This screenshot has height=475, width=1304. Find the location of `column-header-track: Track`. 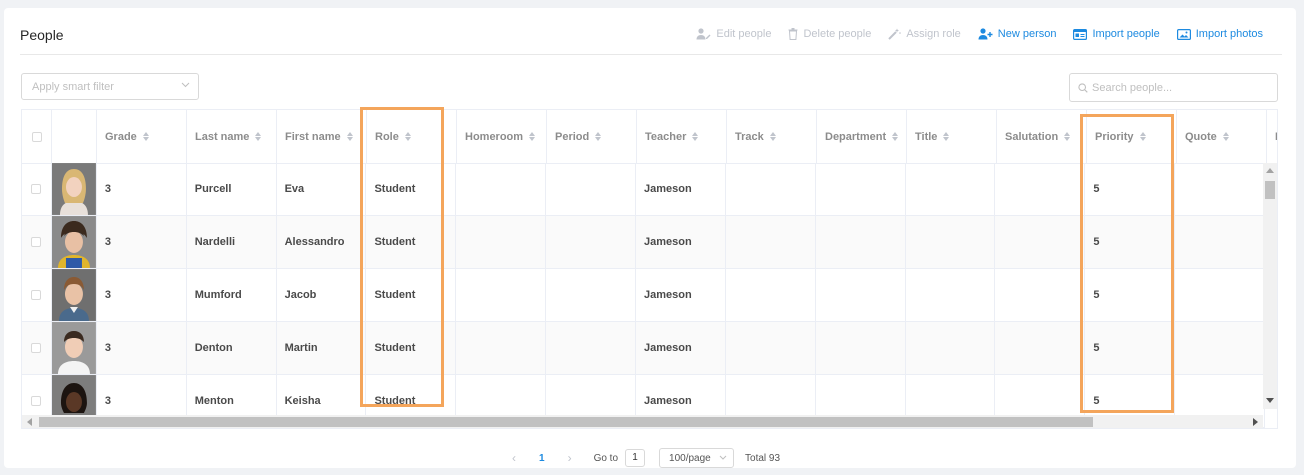

column-header-track: Track is located at coordinates (772, 136).